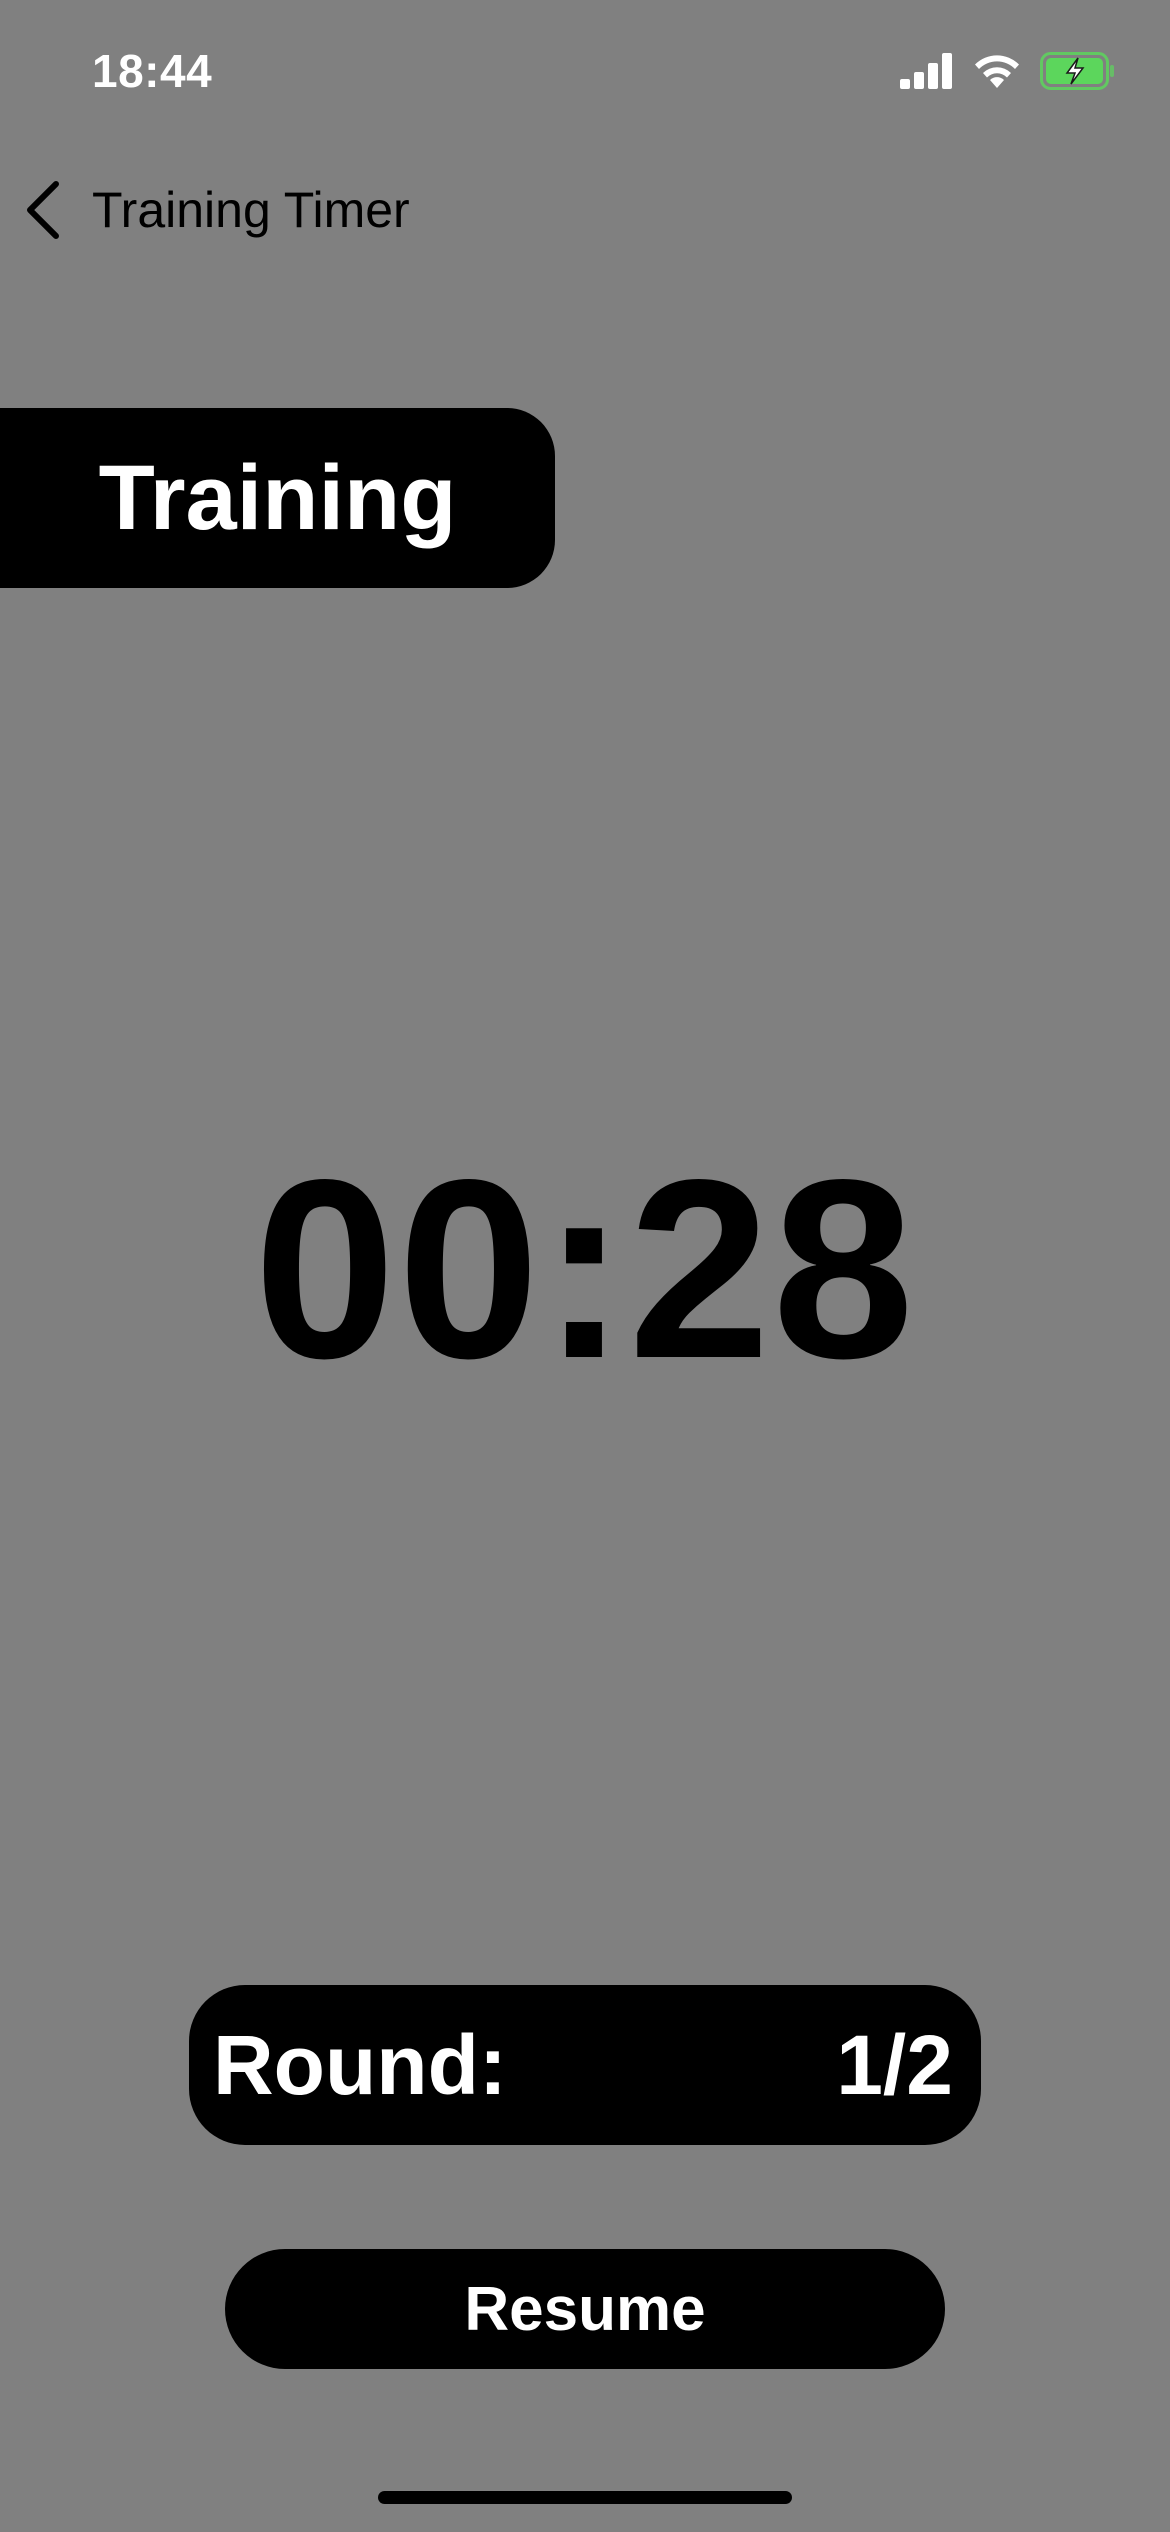 The image size is (1170, 2532). What do you see at coordinates (926, 71) in the screenshot?
I see `cellular-signal-icon` at bounding box center [926, 71].